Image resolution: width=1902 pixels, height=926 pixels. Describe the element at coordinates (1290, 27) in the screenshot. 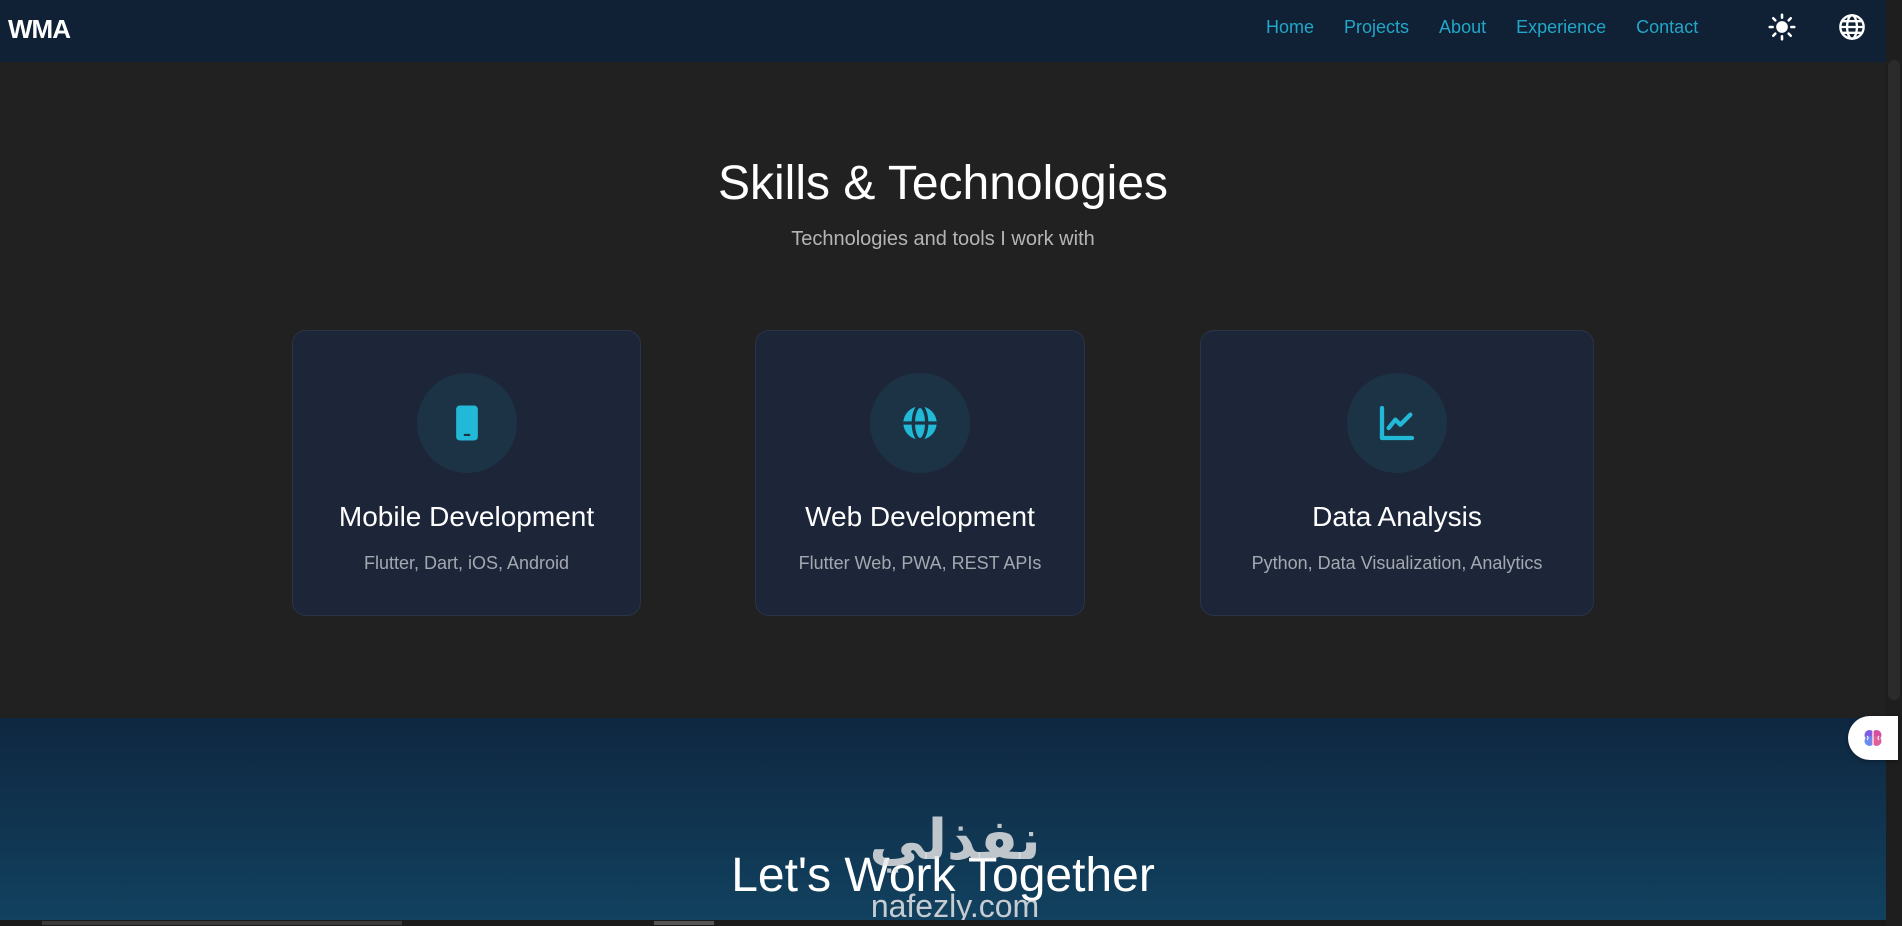

I see `nav-link-home: Home` at that location.